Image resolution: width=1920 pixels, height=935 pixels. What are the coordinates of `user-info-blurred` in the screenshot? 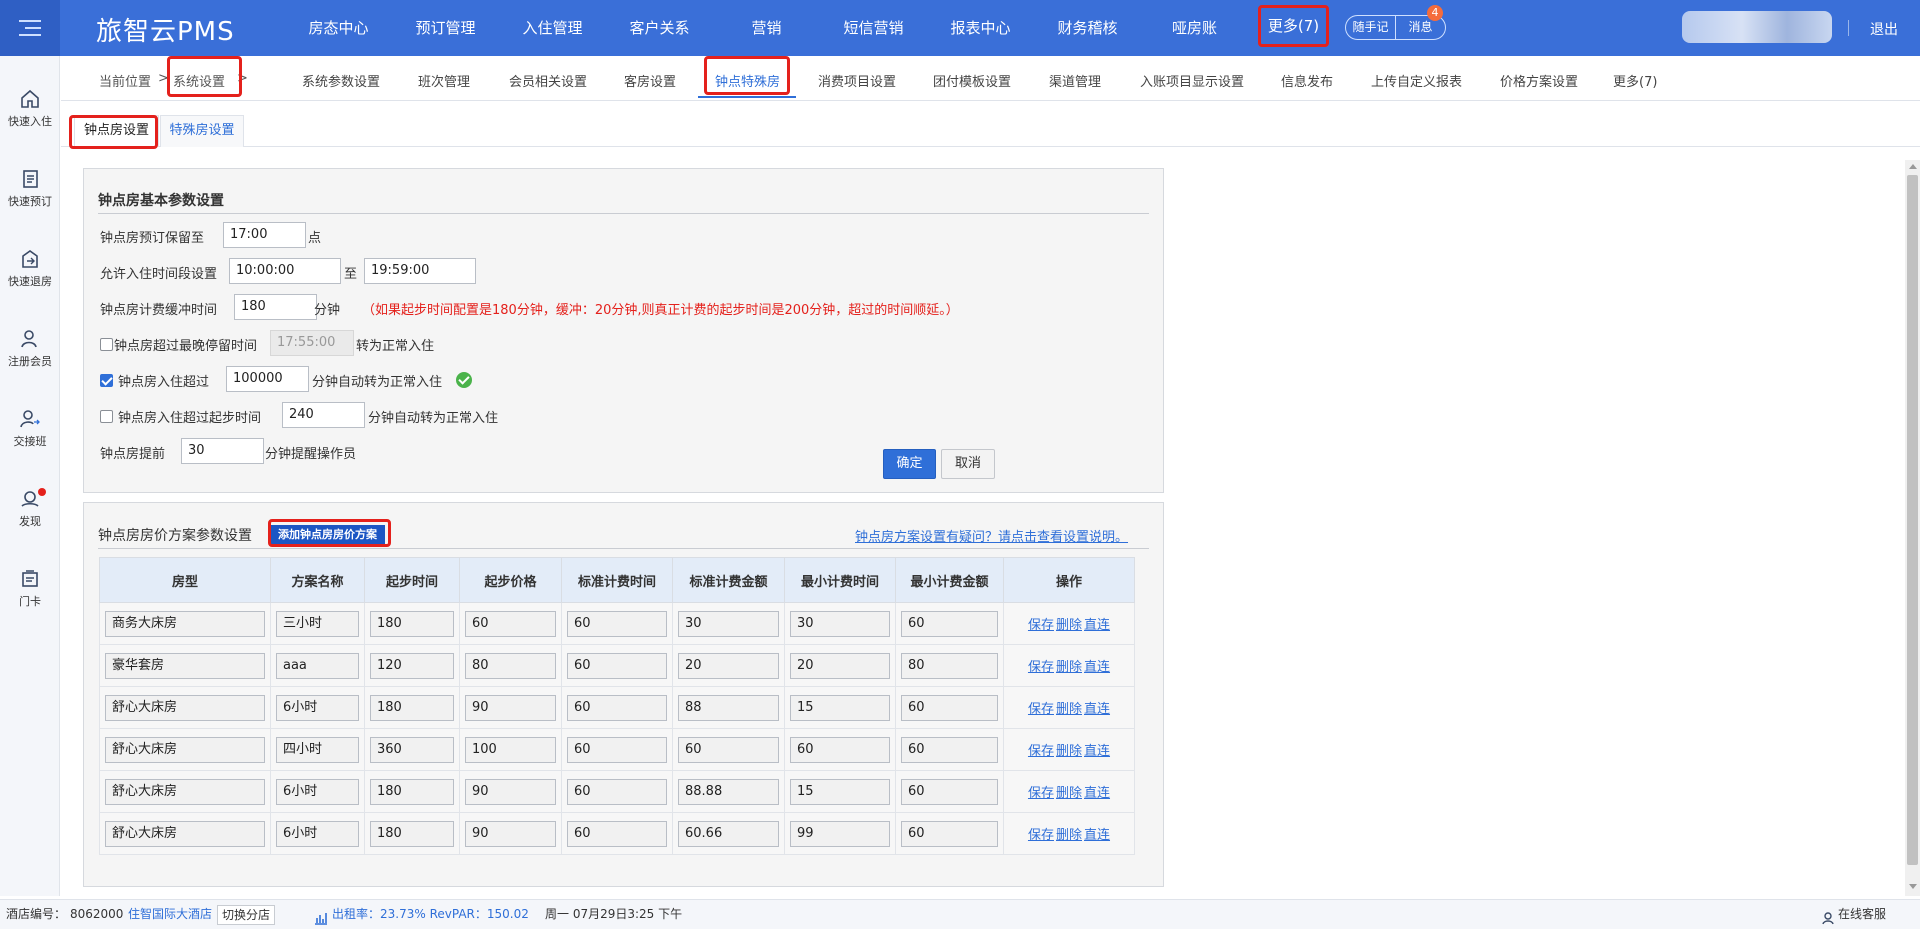 It's located at (1757, 27).